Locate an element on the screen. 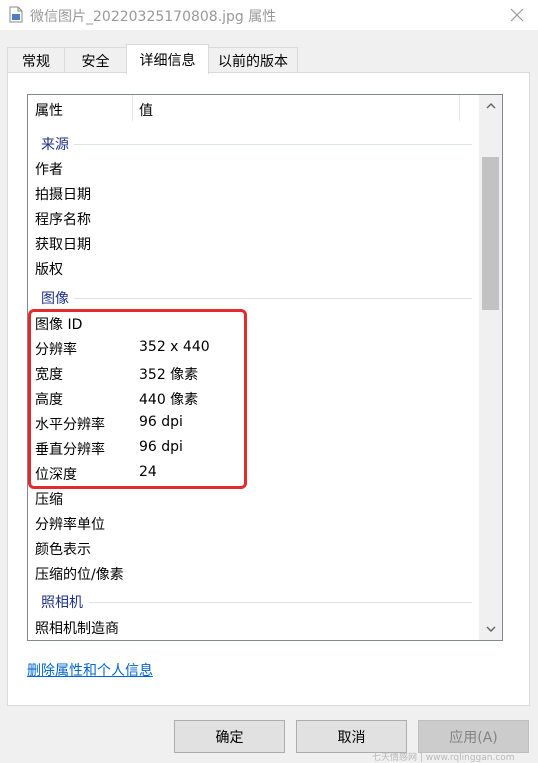  list-item: 颜色表示 is located at coordinates (254, 548).